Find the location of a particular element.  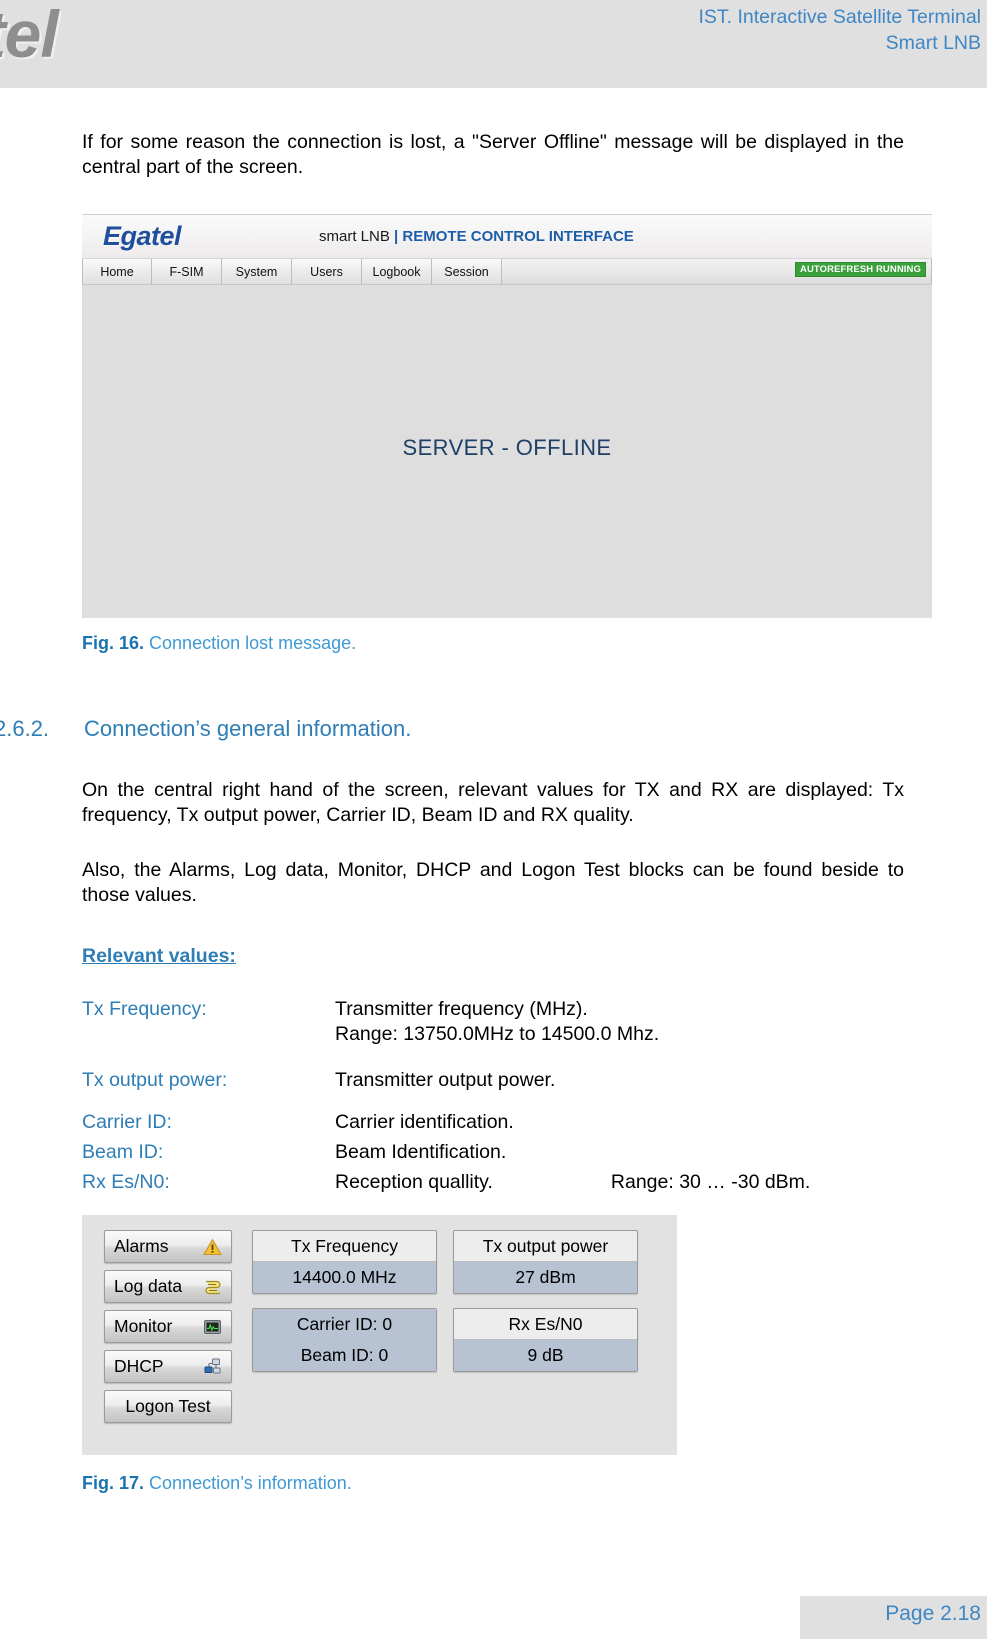

value-term-carrier-id: Carrier ID: is located at coordinates (127, 1122).